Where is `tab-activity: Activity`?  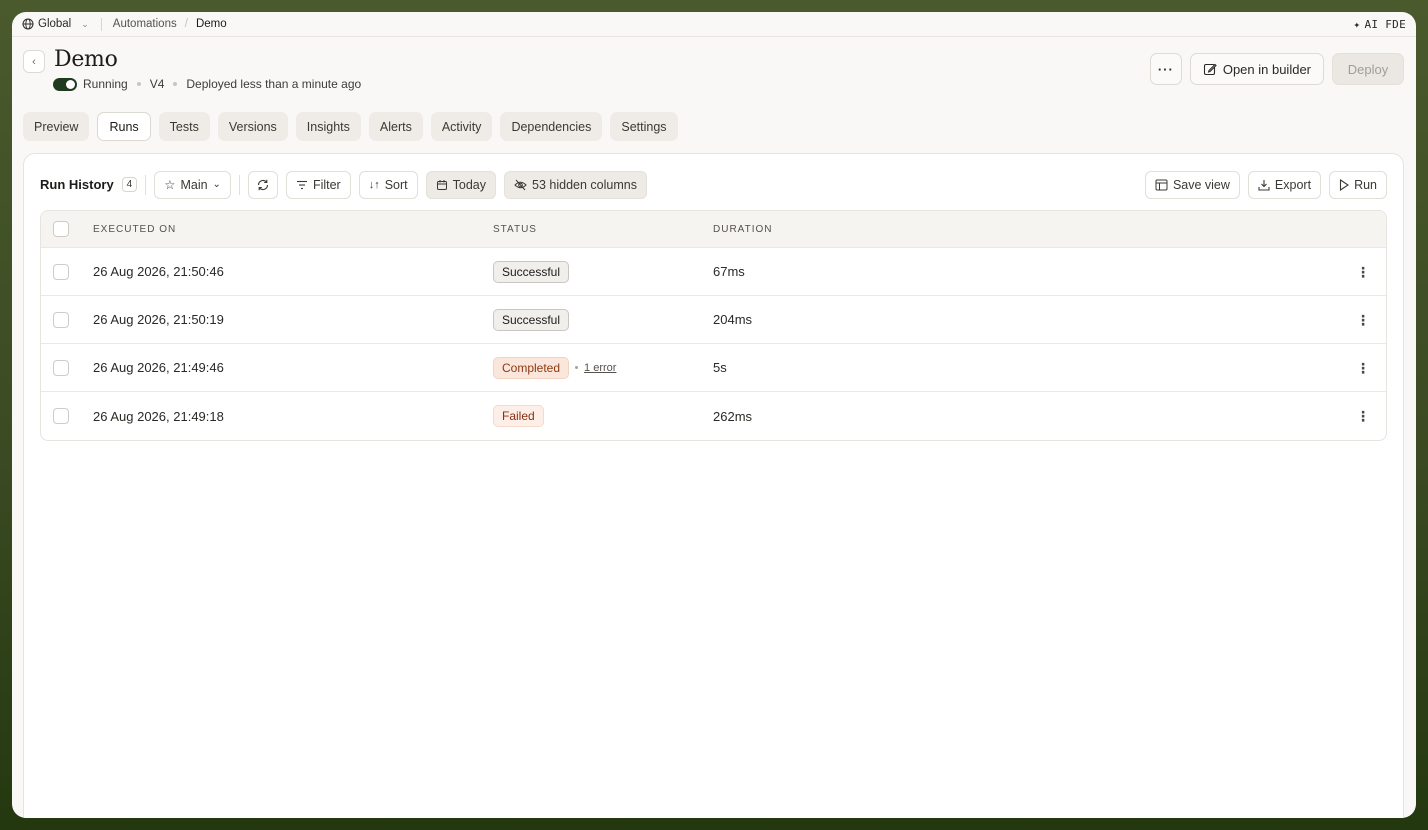
tab-activity: Activity is located at coordinates (461, 126).